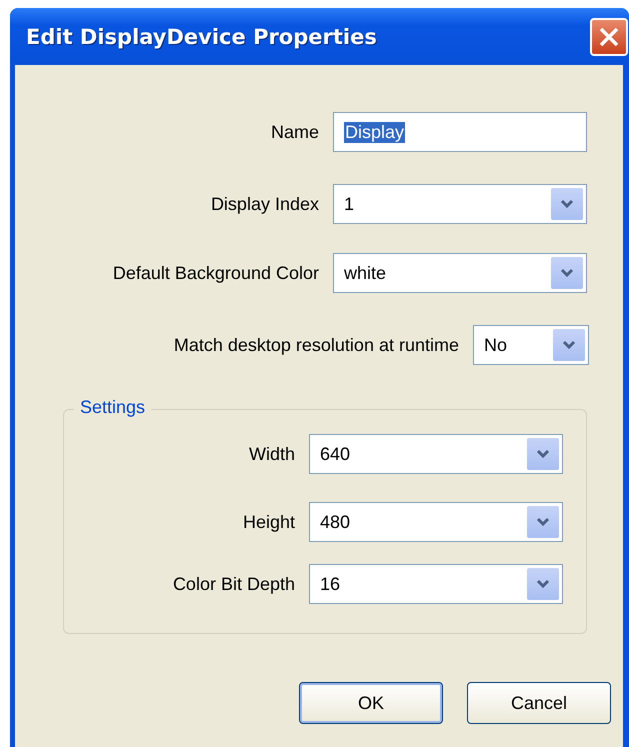 Image resolution: width=629 pixels, height=747 pixels. I want to click on dropdown-field: 640, so click(436, 454).